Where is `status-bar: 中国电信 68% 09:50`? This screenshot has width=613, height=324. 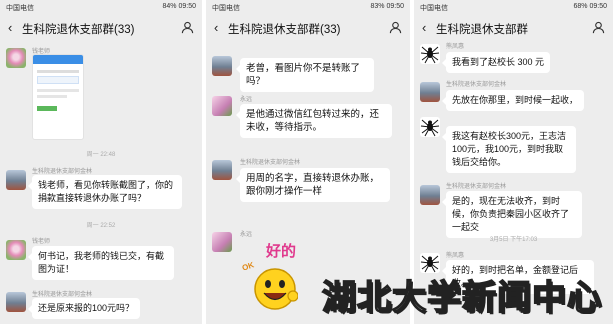
status-bar: 中国电信 68% 09:50 is located at coordinates (513, 8).